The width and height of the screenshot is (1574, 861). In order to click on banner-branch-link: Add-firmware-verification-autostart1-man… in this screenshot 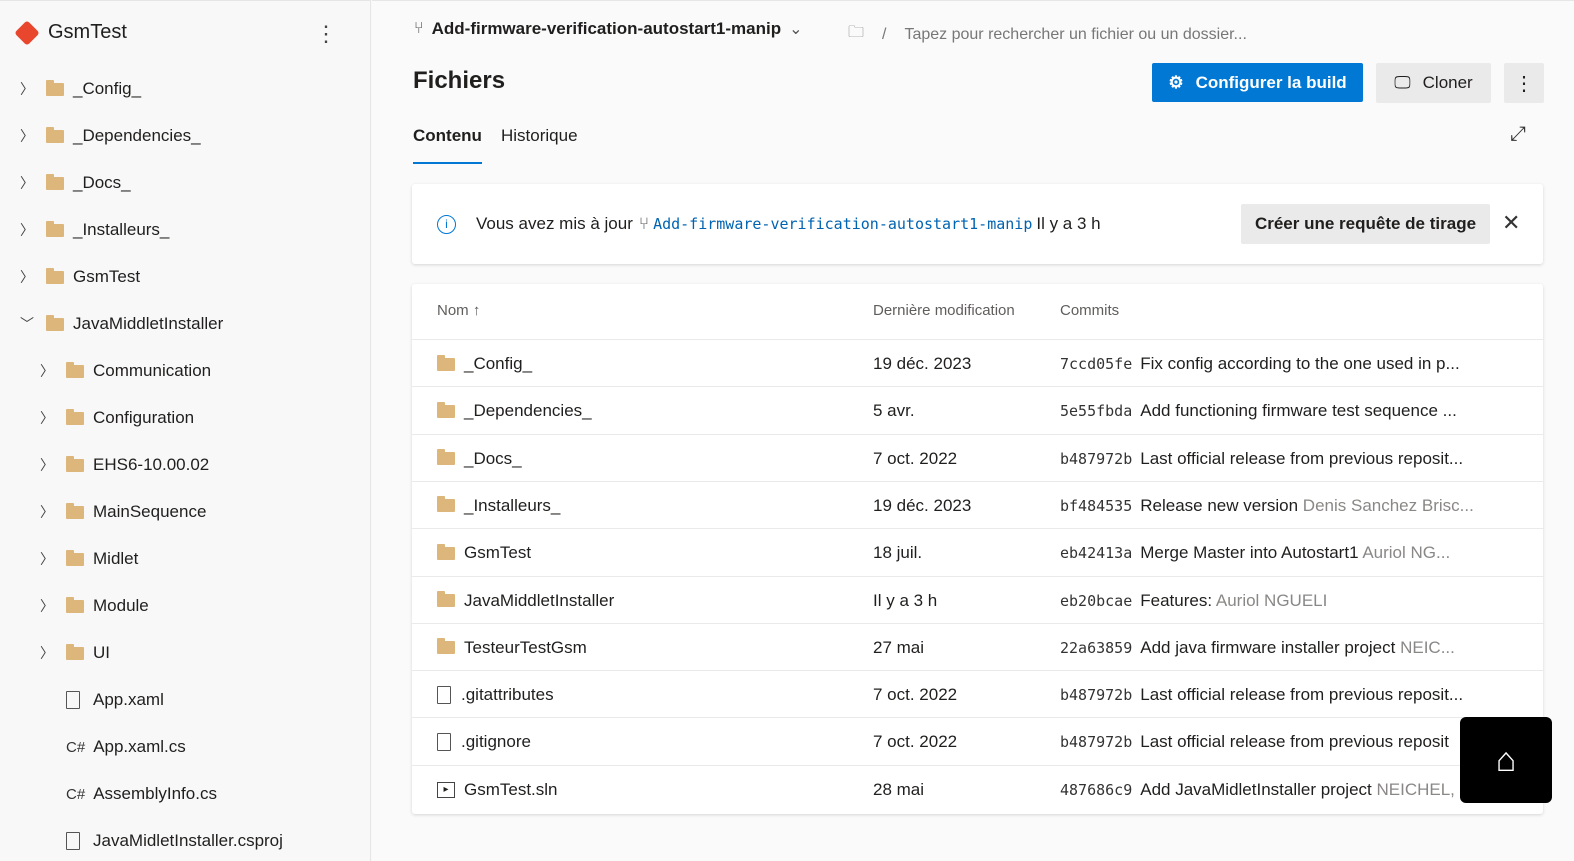, I will do `click(842, 224)`.